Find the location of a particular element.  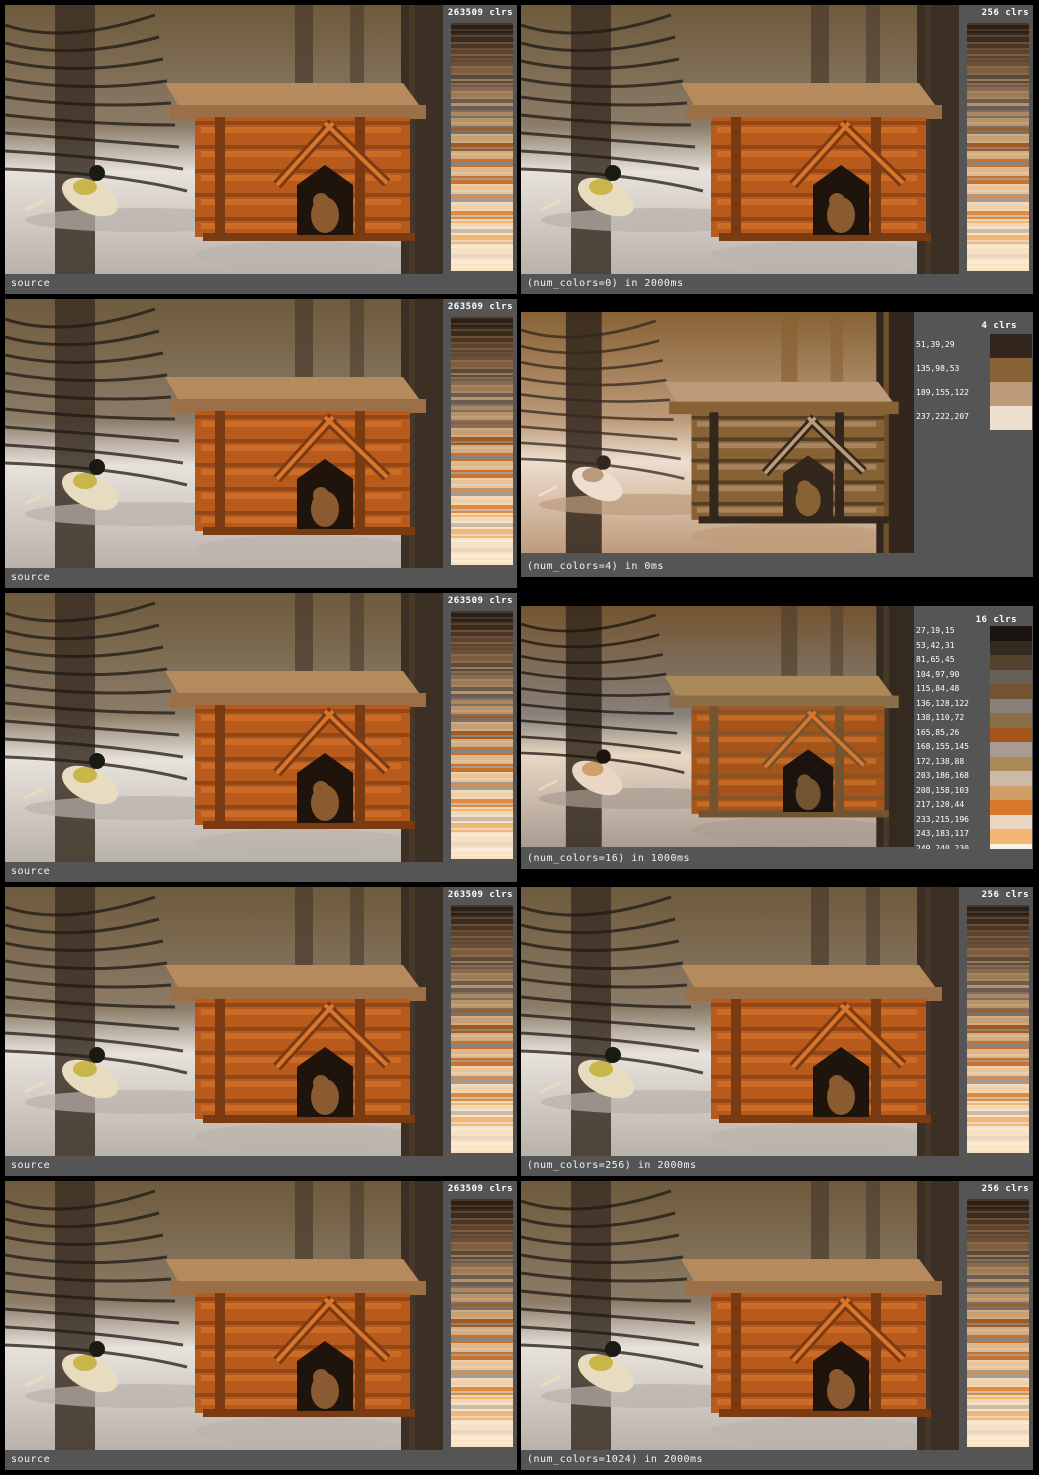

legend-label: 165,85,26 is located at coordinates (938, 732).